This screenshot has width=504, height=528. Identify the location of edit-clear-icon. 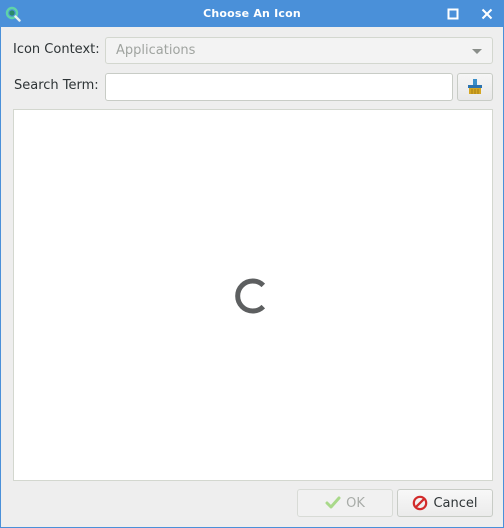
(475, 86).